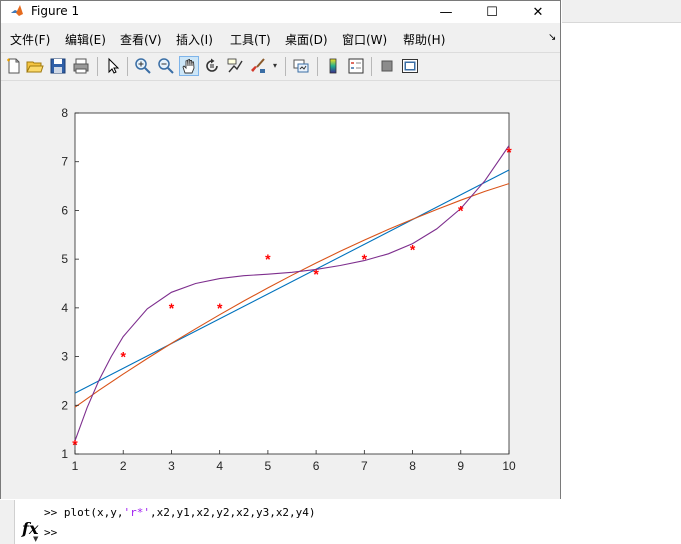 The image size is (681, 544). Describe the element at coordinates (14, 66) in the screenshot. I see `new-figure-icon` at that location.